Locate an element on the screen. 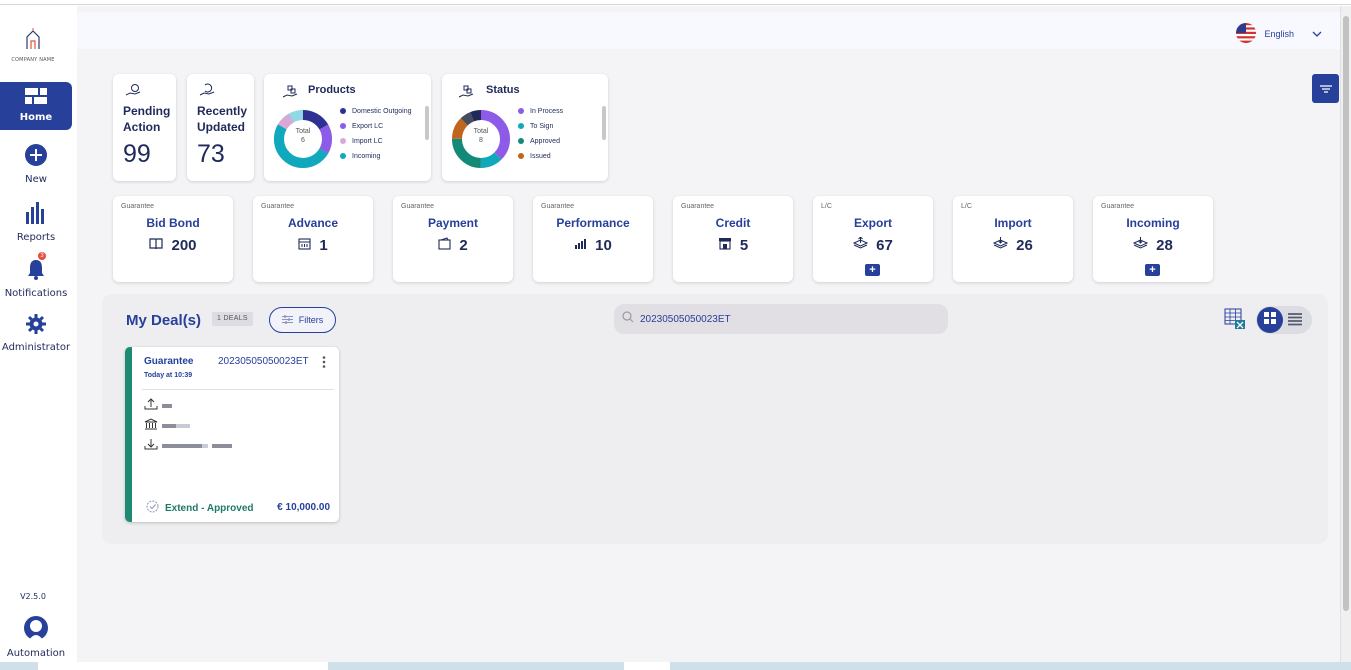  product-card-import: L/C Import 26 is located at coordinates (1013, 239).